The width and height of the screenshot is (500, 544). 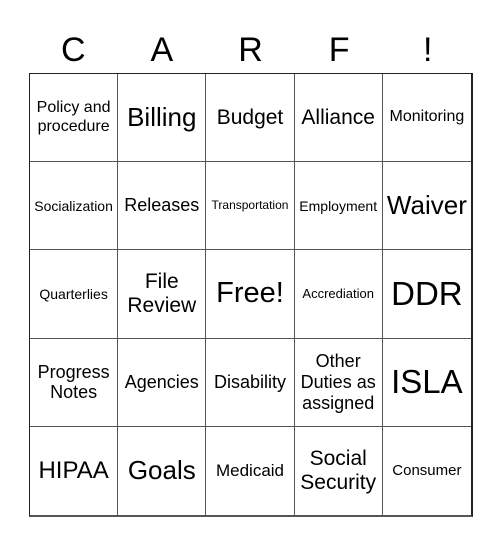 I want to click on free-space-cell: Free!, so click(x=250, y=294).